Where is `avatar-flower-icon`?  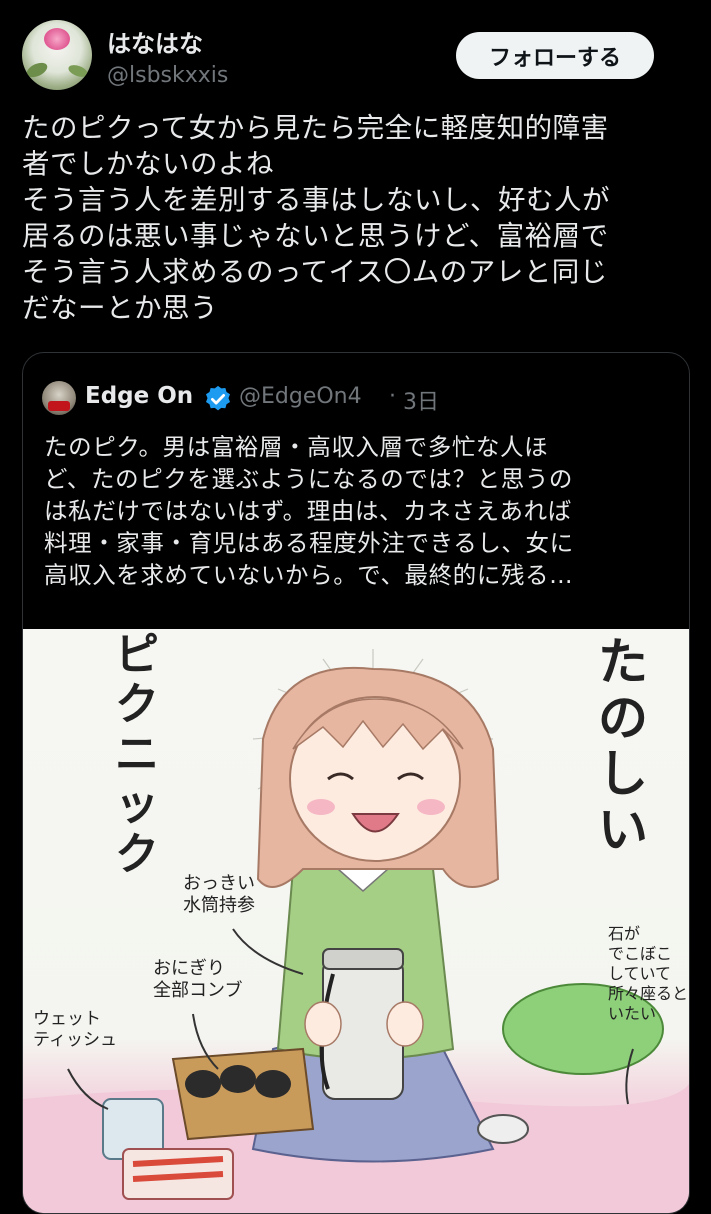 avatar-flower-icon is located at coordinates (57, 39).